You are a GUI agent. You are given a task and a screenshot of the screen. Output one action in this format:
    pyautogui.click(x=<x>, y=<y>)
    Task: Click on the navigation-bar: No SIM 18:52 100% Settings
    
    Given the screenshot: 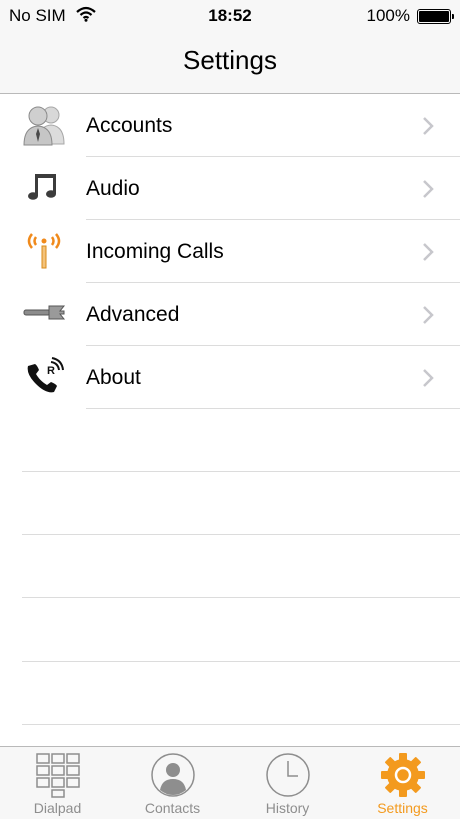 What is the action you would take?
    pyautogui.click(x=230, y=47)
    